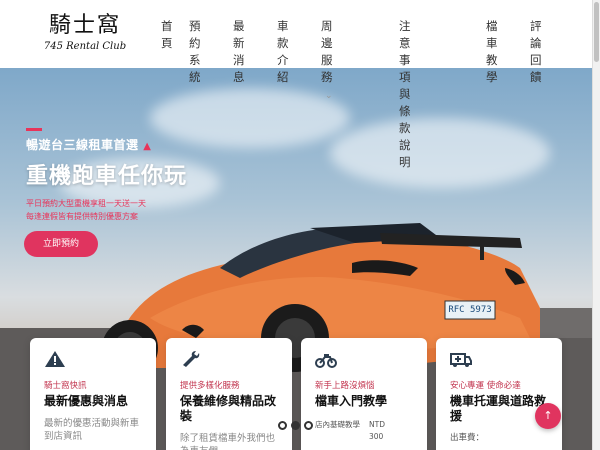 The width and height of the screenshot is (600, 450). Describe the element at coordinates (326, 361) in the screenshot. I see `motorcycle-icon` at that location.